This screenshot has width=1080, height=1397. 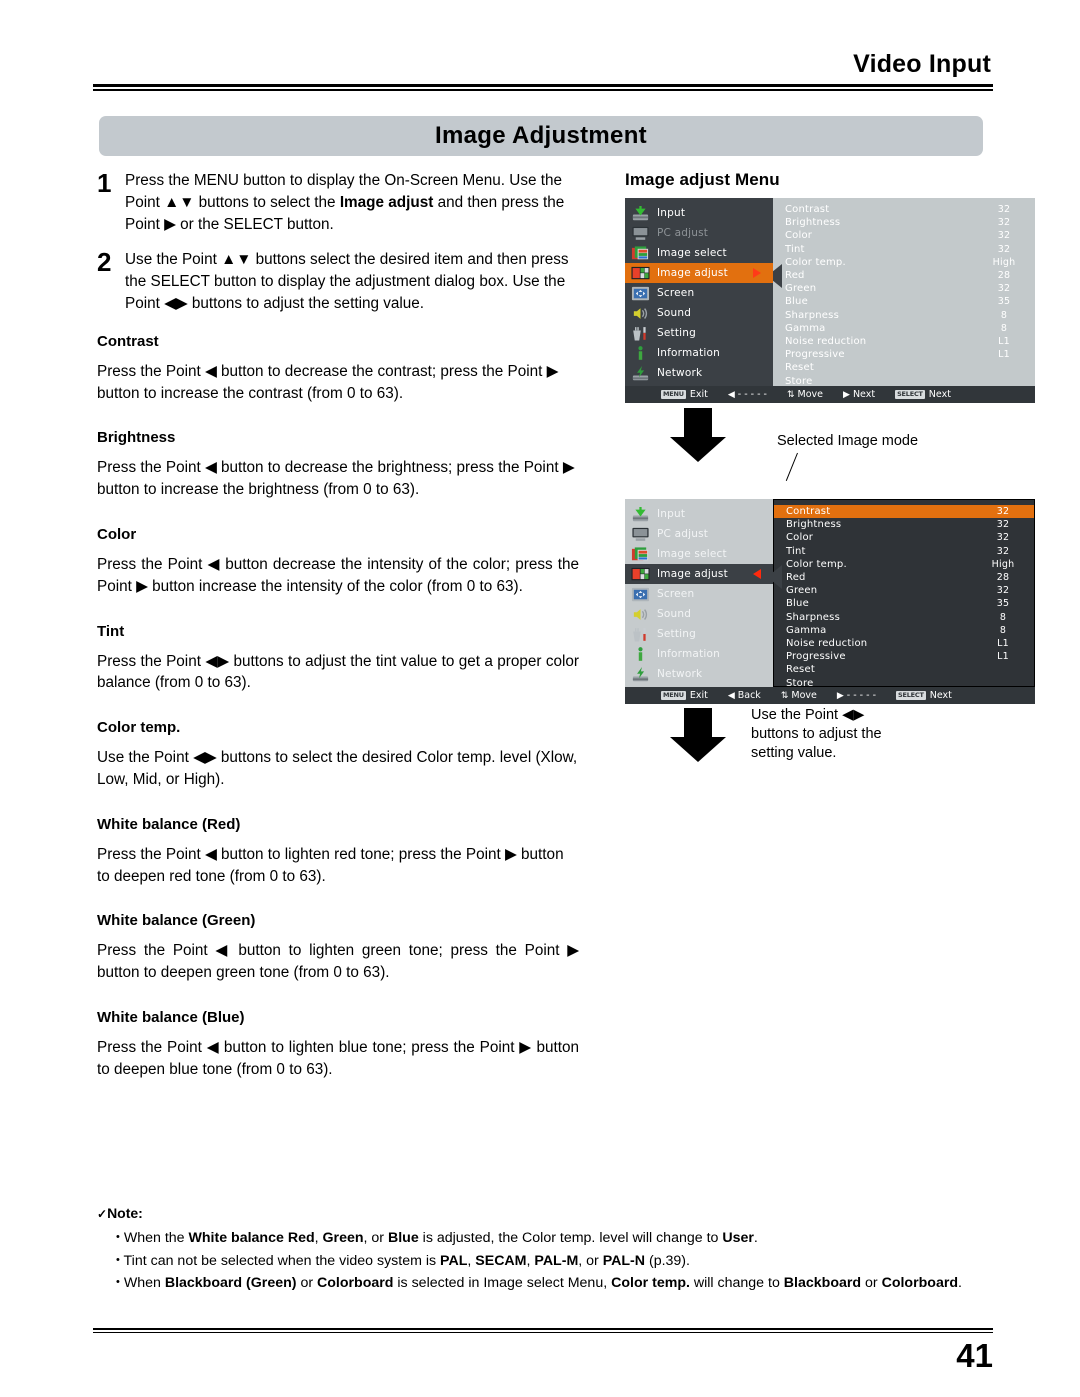 What do you see at coordinates (923, 394) in the screenshot?
I see `osd-footer-hint: SELECT Next` at bounding box center [923, 394].